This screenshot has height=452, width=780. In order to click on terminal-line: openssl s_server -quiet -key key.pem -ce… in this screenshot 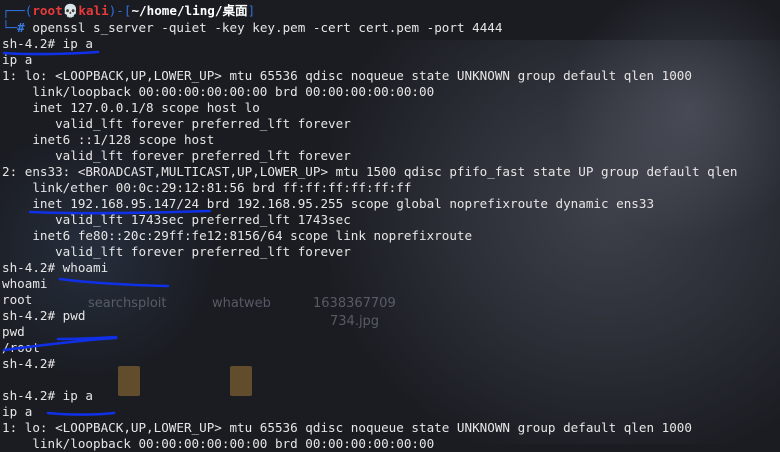, I will do `click(267, 27)`.